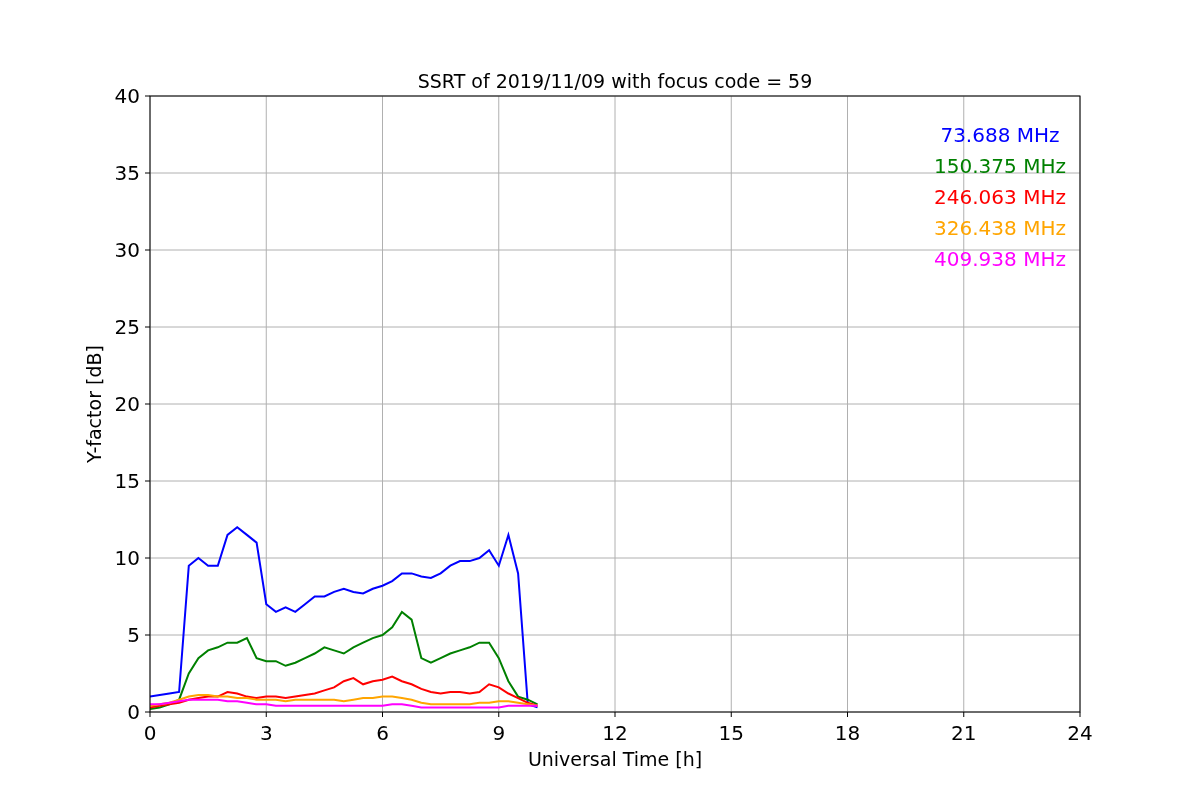 The image size is (1200, 800). What do you see at coordinates (127, 96) in the screenshot?
I see `tick-label: 40` at bounding box center [127, 96].